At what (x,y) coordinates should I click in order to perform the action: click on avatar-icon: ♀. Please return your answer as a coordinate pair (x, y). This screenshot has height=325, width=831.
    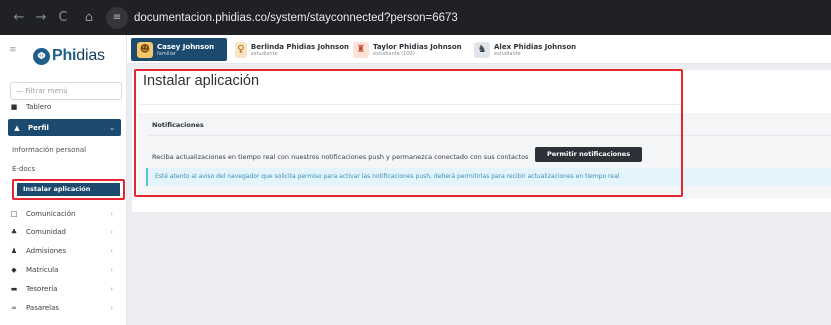
    Looking at the image, I should click on (241, 49).